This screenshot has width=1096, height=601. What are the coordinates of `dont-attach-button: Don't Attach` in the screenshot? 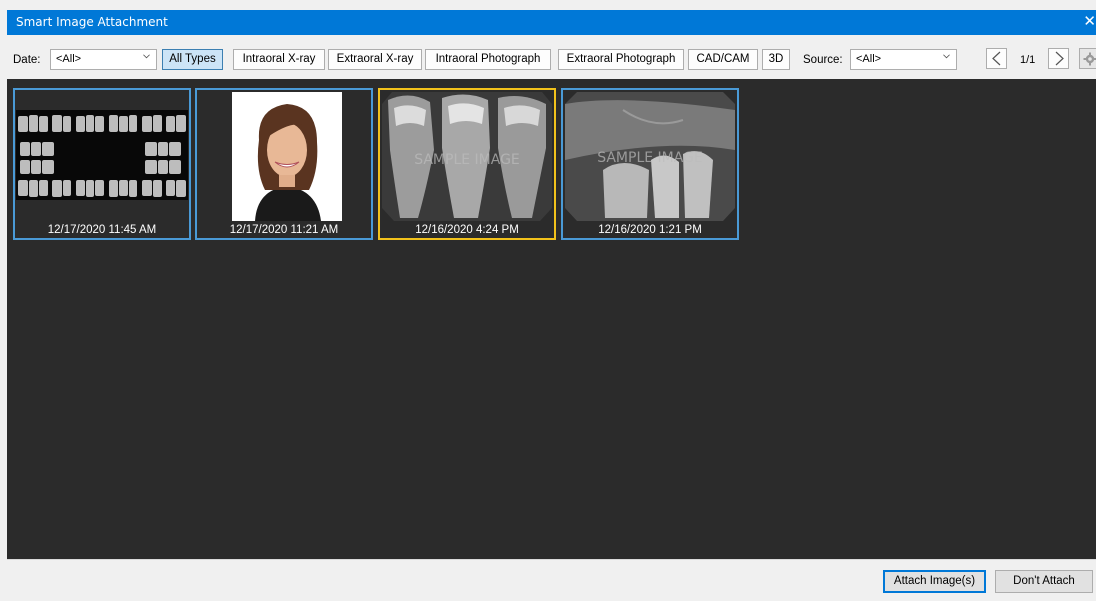 It's located at (1044, 581).